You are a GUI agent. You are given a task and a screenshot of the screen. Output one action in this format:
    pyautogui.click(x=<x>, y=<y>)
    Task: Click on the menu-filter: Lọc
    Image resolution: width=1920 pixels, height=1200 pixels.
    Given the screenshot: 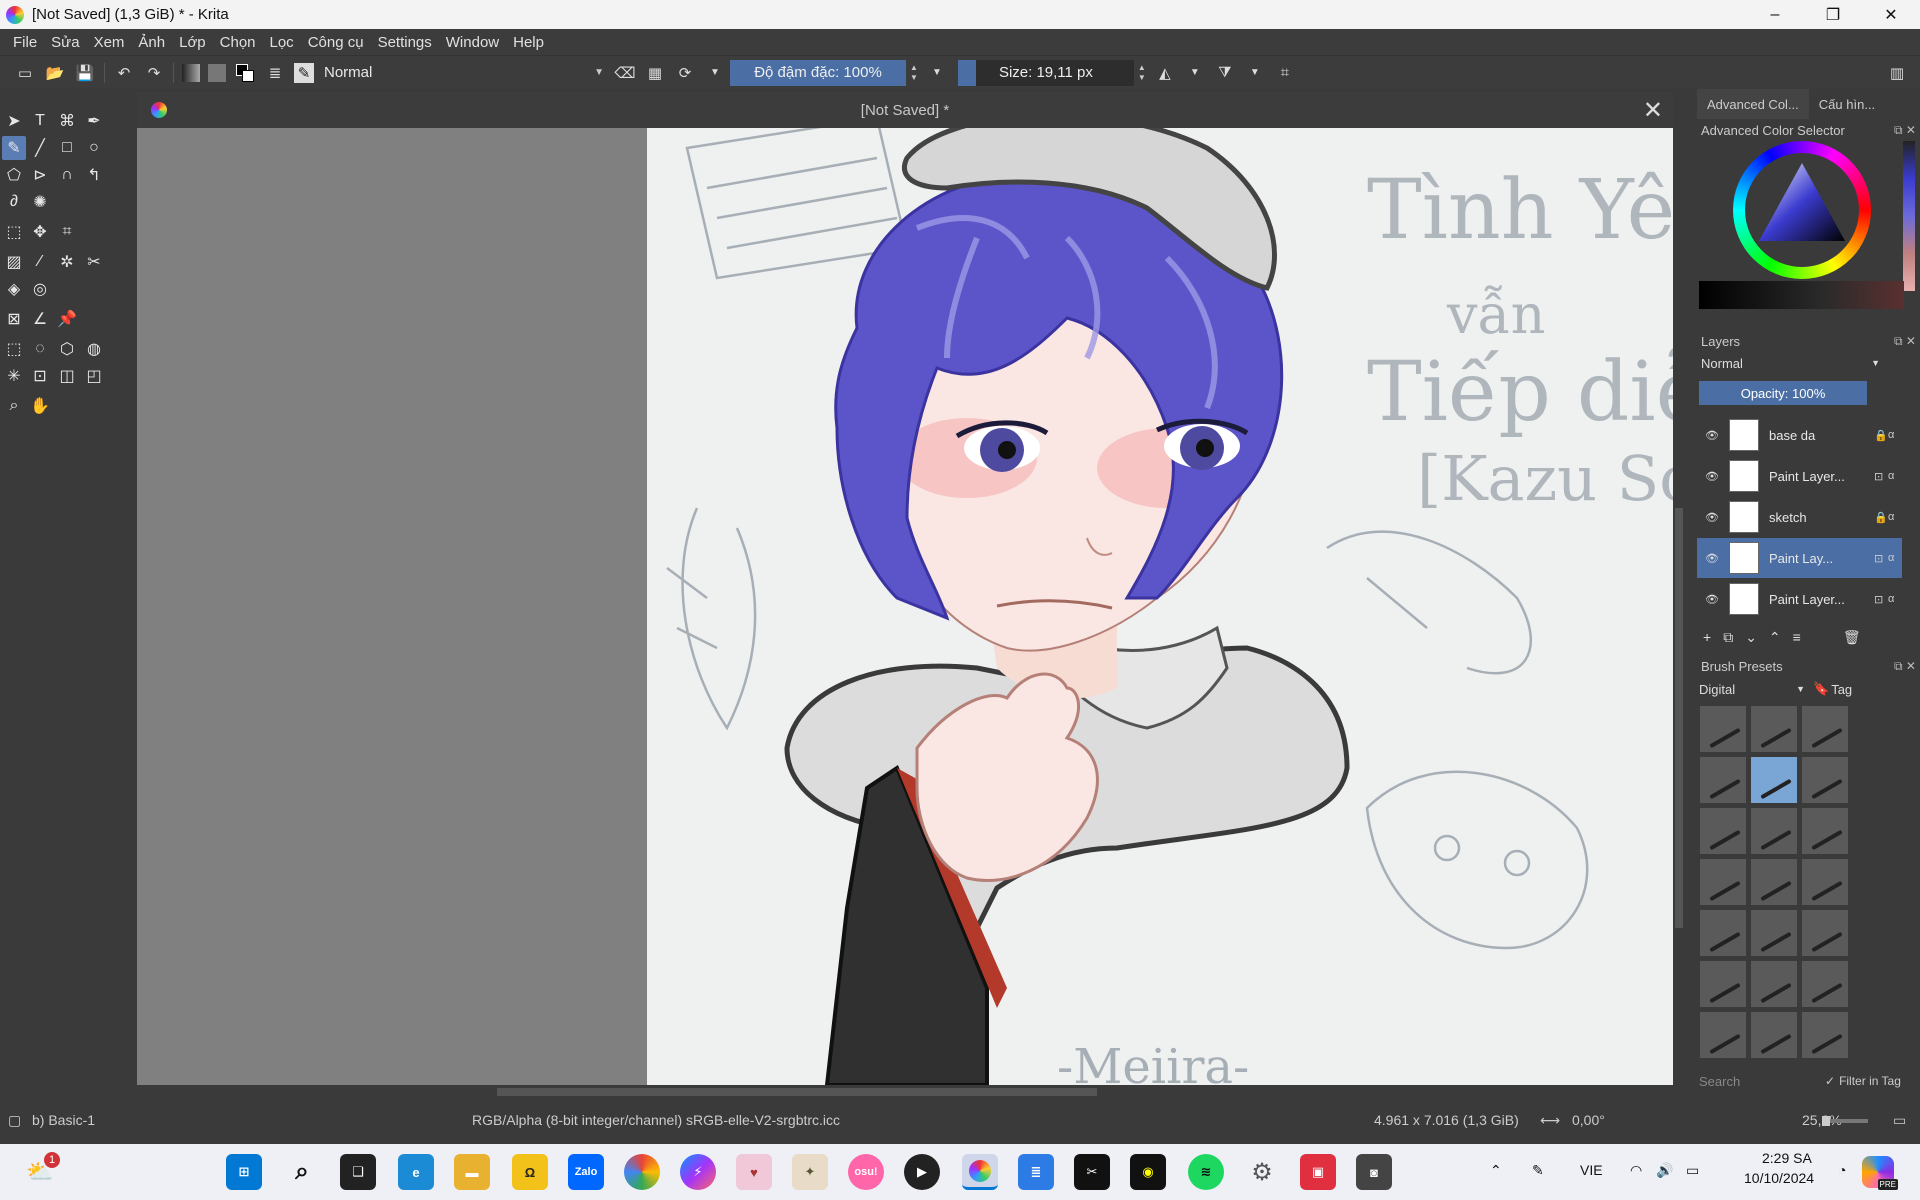 What is the action you would take?
    pyautogui.click(x=282, y=42)
    